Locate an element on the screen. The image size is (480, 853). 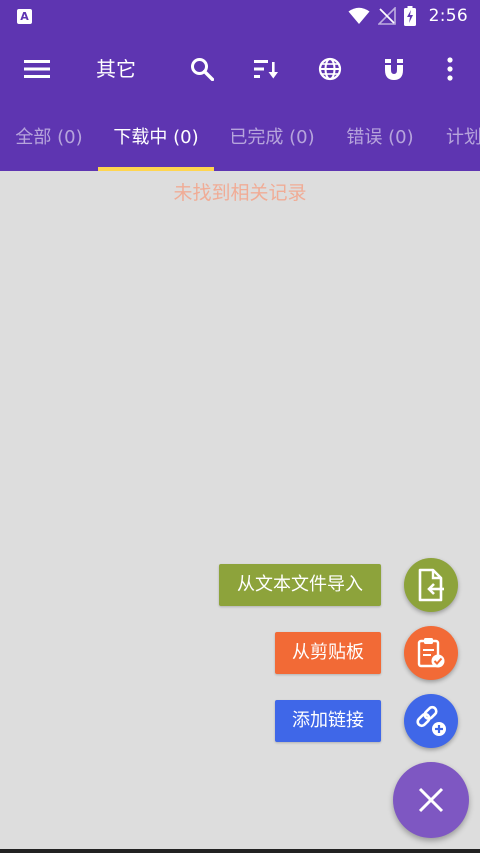
globe-icon is located at coordinates (330, 69).